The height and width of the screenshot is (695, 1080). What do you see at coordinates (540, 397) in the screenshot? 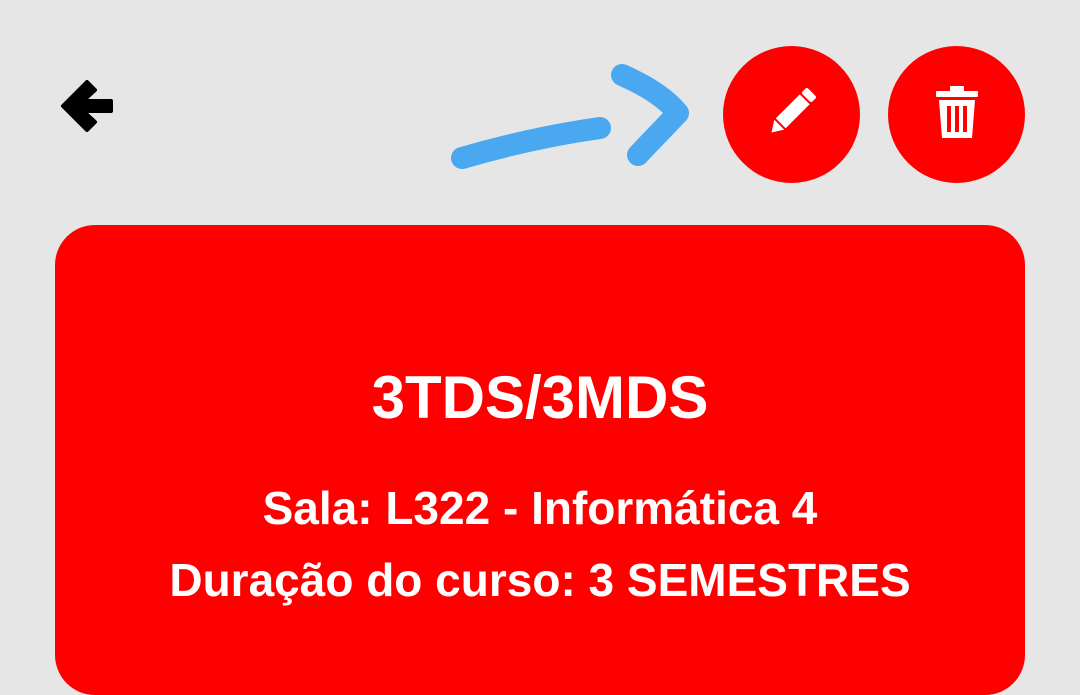
I see `course-title: 3TDS/3MDS` at bounding box center [540, 397].